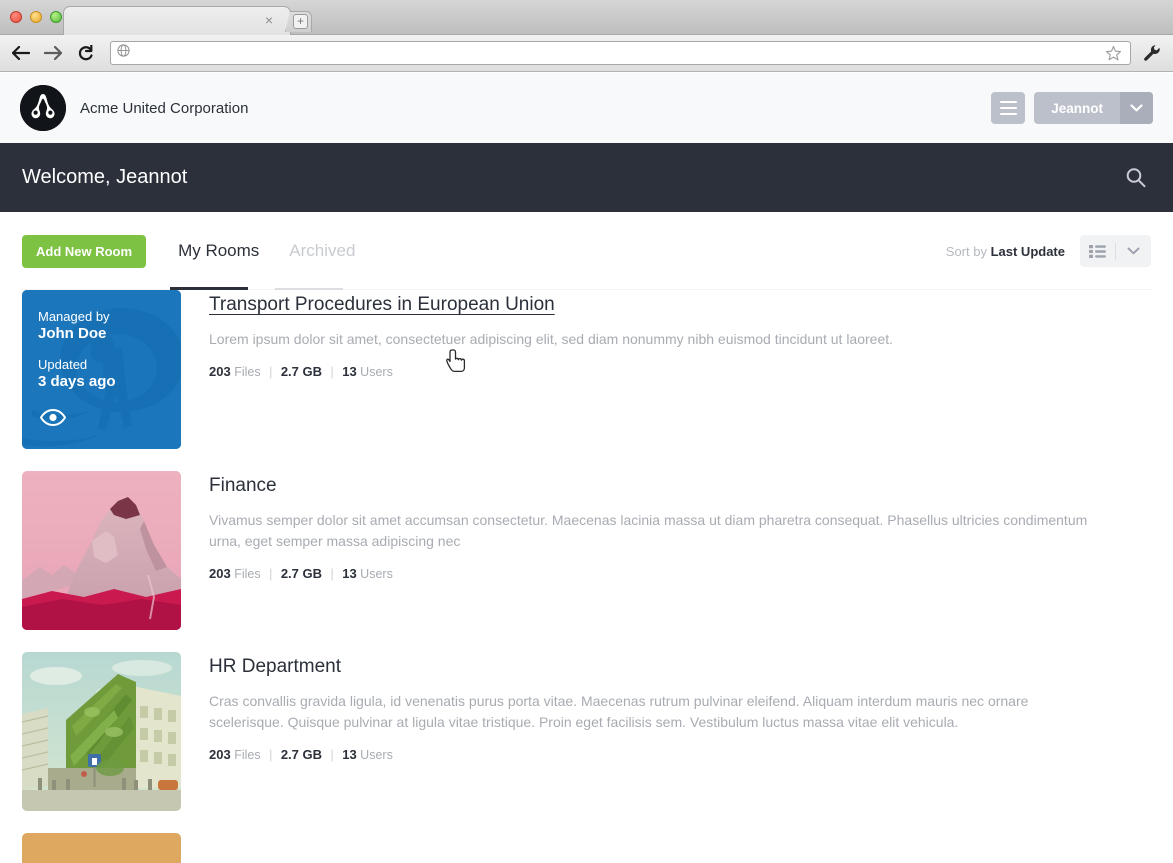  What do you see at coordinates (209, 288) in the screenshot?
I see `active-tab-underline` at bounding box center [209, 288].